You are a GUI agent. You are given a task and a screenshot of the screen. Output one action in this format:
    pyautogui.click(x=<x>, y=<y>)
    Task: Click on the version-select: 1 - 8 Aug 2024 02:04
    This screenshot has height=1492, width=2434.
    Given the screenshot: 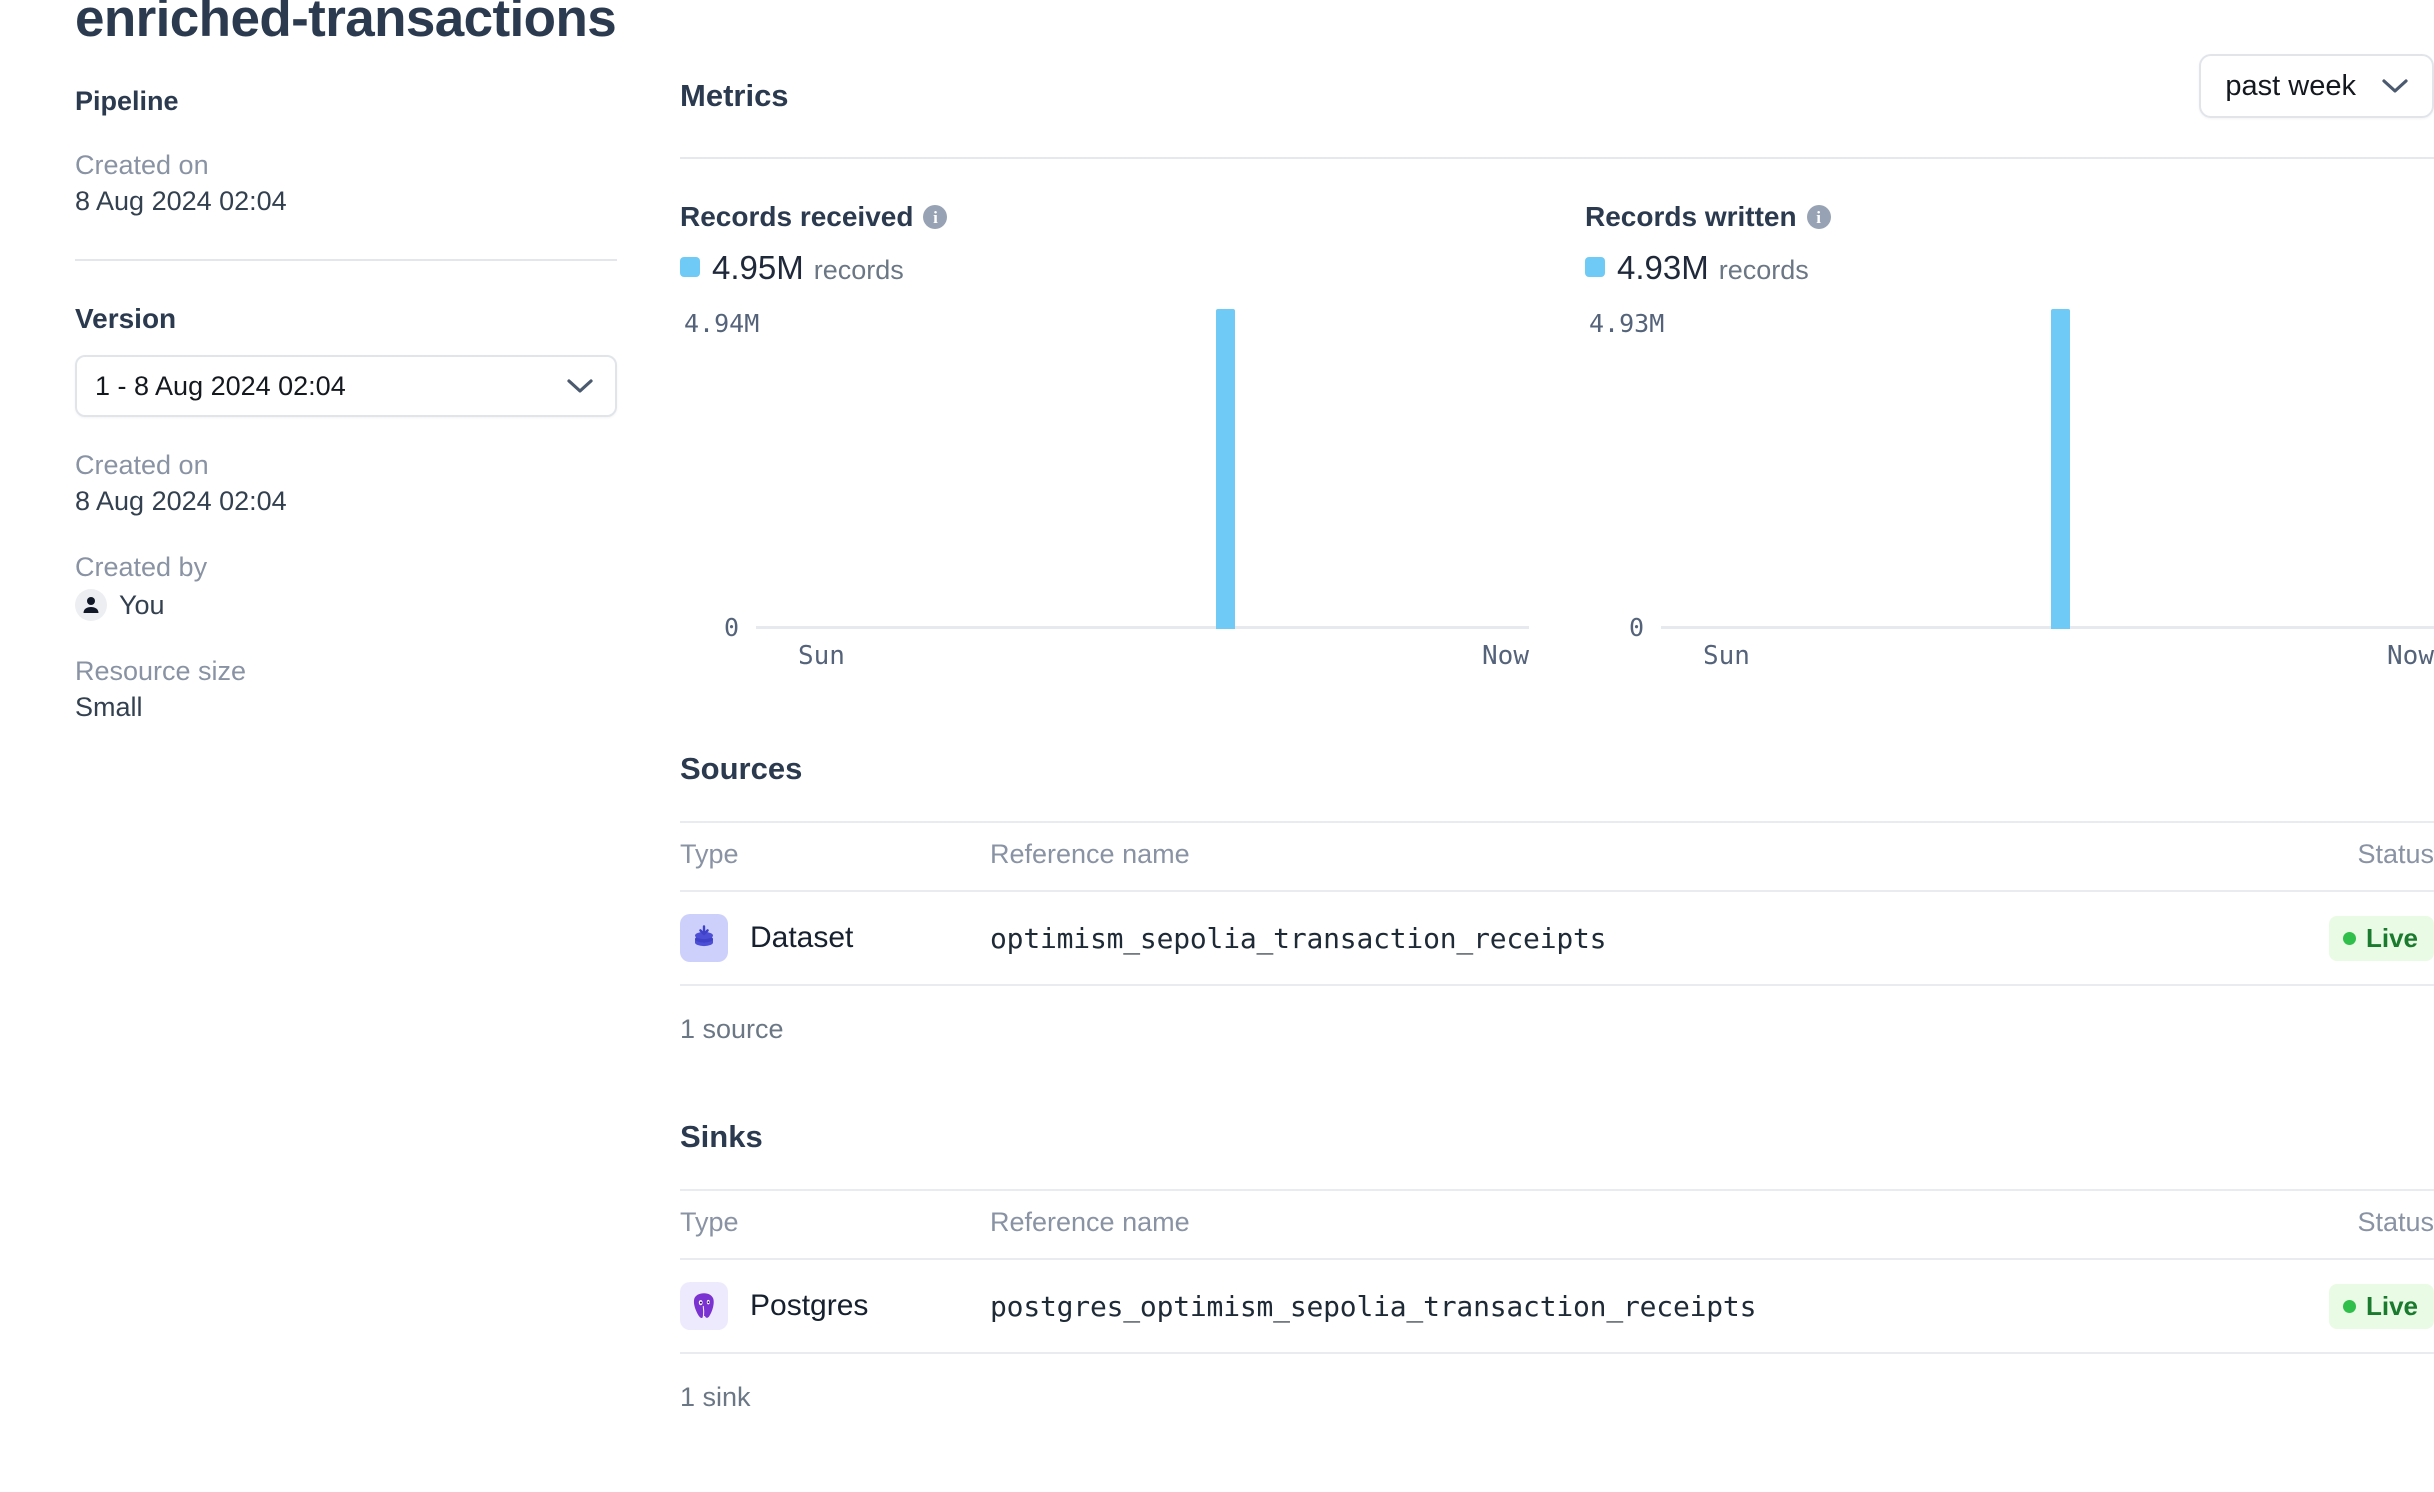 What is the action you would take?
    pyautogui.click(x=346, y=386)
    